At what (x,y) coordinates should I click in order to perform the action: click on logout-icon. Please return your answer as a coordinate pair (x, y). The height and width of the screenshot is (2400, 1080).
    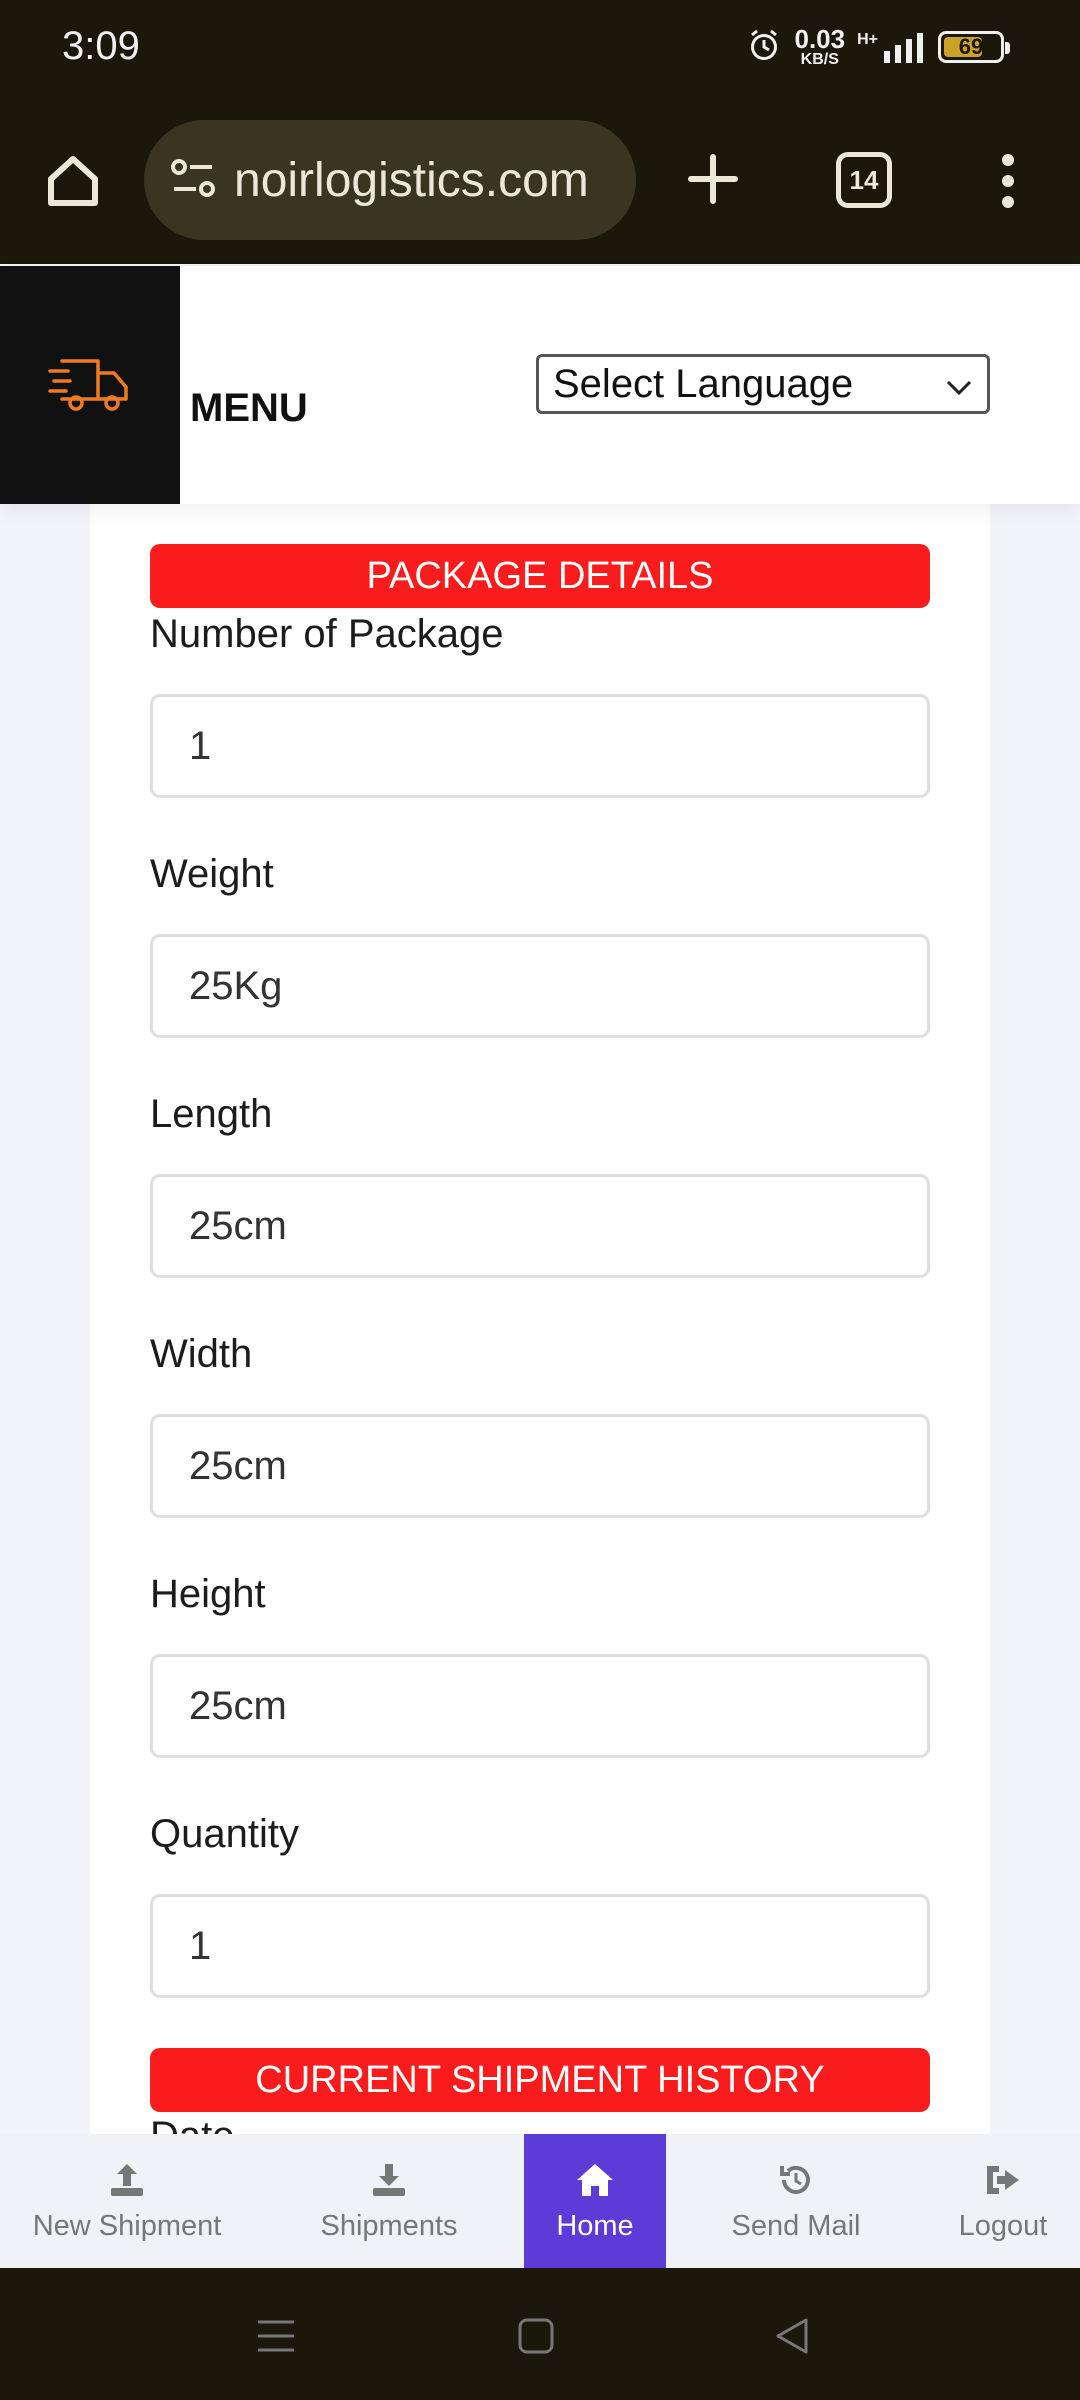
    Looking at the image, I should click on (1003, 2180).